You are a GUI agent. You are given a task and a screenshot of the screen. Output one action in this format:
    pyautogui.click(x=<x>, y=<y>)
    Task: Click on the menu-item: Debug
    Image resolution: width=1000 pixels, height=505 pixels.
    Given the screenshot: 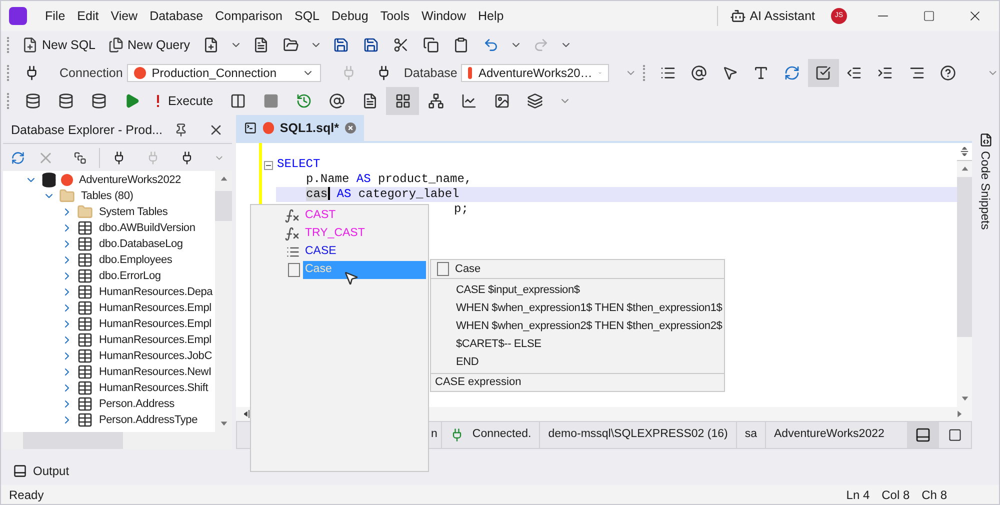 What is the action you would take?
    pyautogui.click(x=350, y=16)
    